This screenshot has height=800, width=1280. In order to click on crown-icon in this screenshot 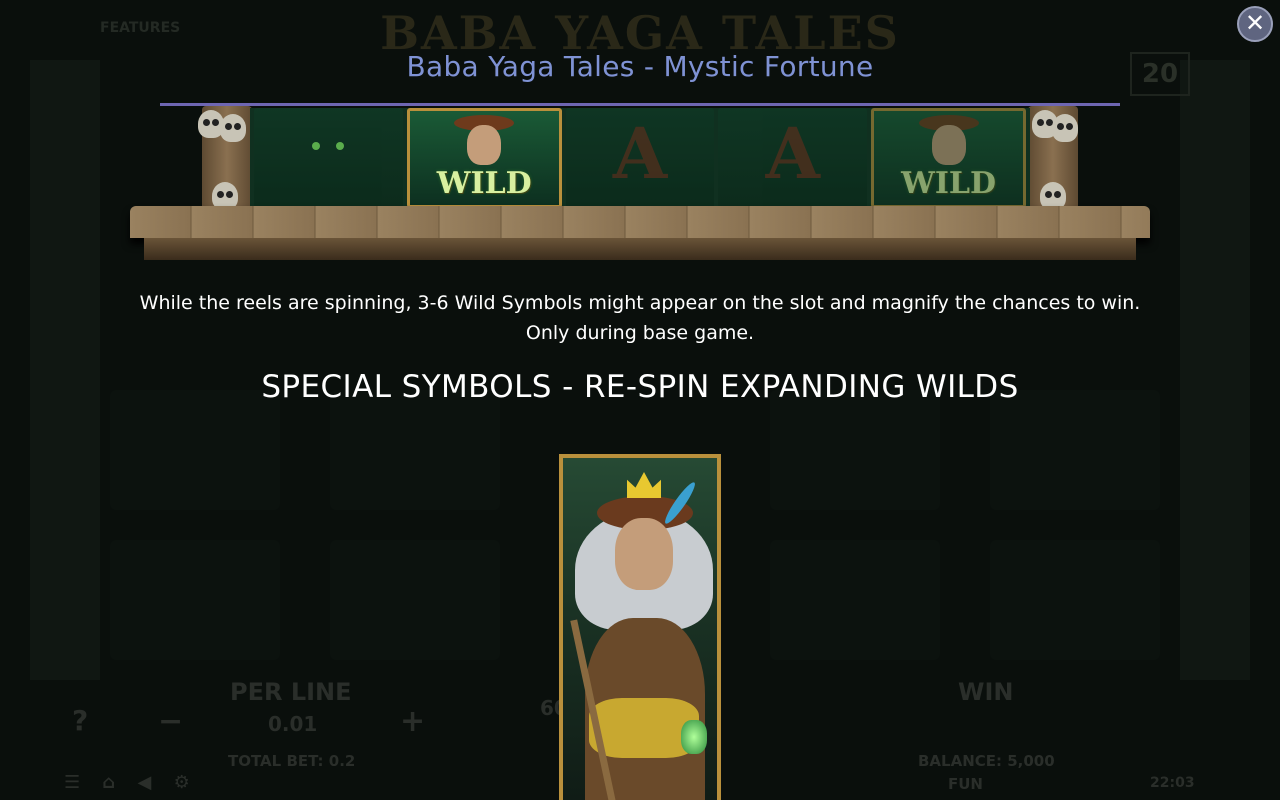, I will do `click(644, 485)`.